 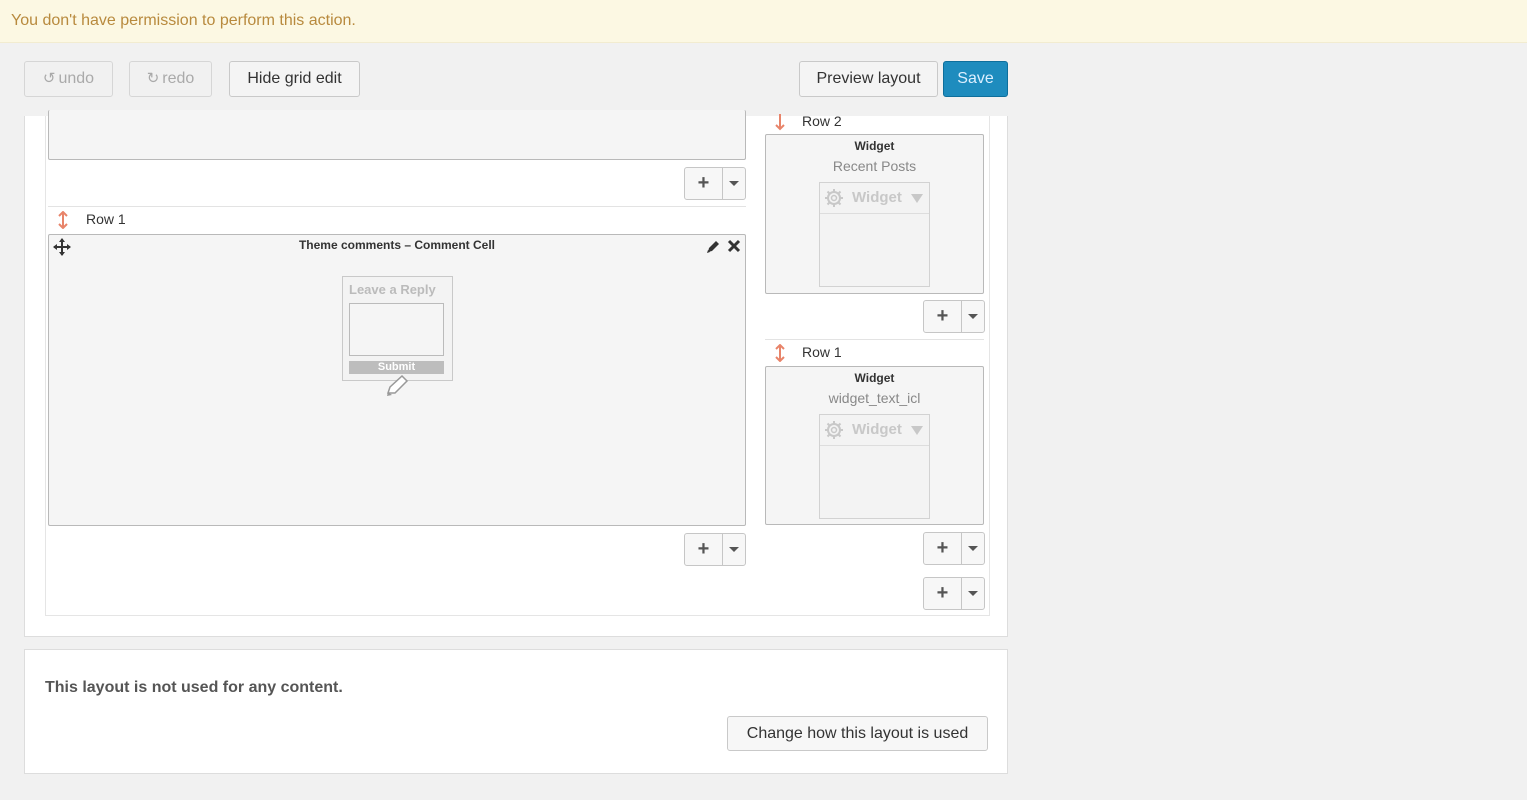 I want to click on change-layout-usage-label: Change how this layout is used, so click(x=857, y=733).